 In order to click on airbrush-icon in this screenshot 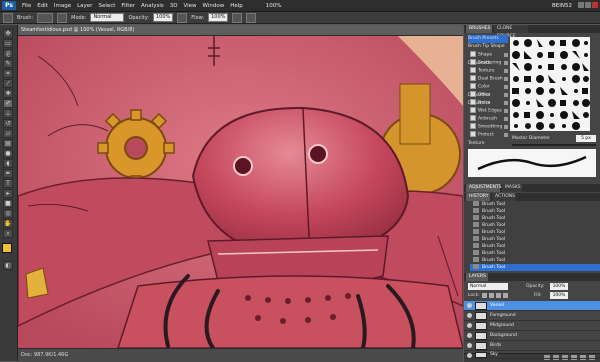, I will do `click(237, 17)`.